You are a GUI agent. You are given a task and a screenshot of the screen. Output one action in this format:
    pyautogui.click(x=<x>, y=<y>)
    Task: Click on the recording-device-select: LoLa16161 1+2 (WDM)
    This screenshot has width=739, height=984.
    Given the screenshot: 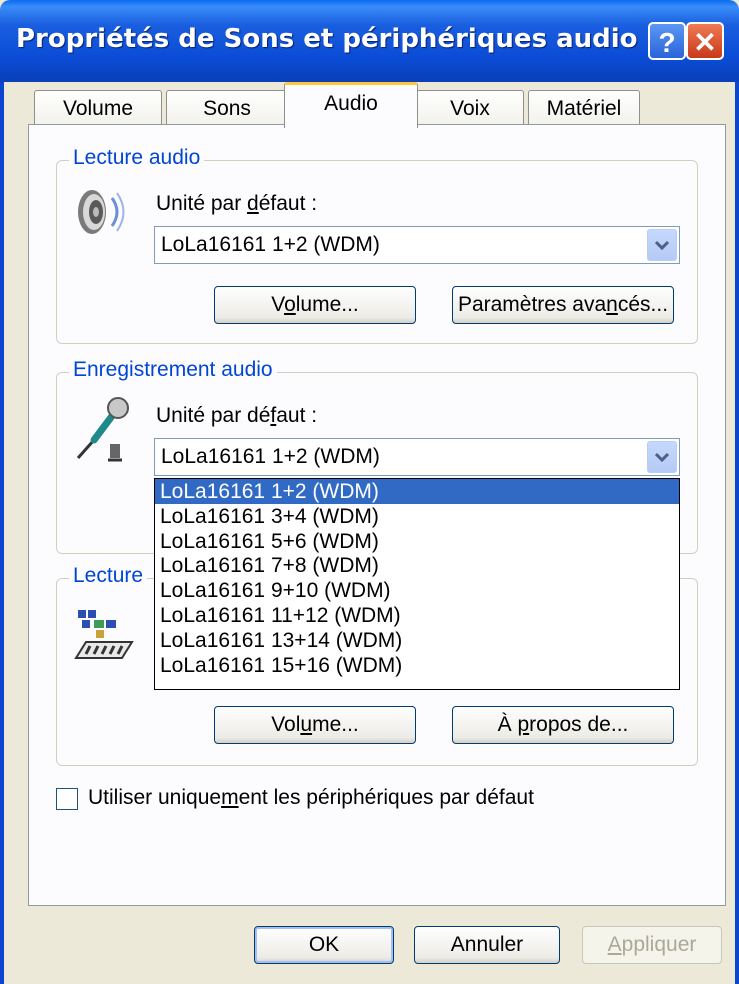 What is the action you would take?
    pyautogui.click(x=417, y=457)
    